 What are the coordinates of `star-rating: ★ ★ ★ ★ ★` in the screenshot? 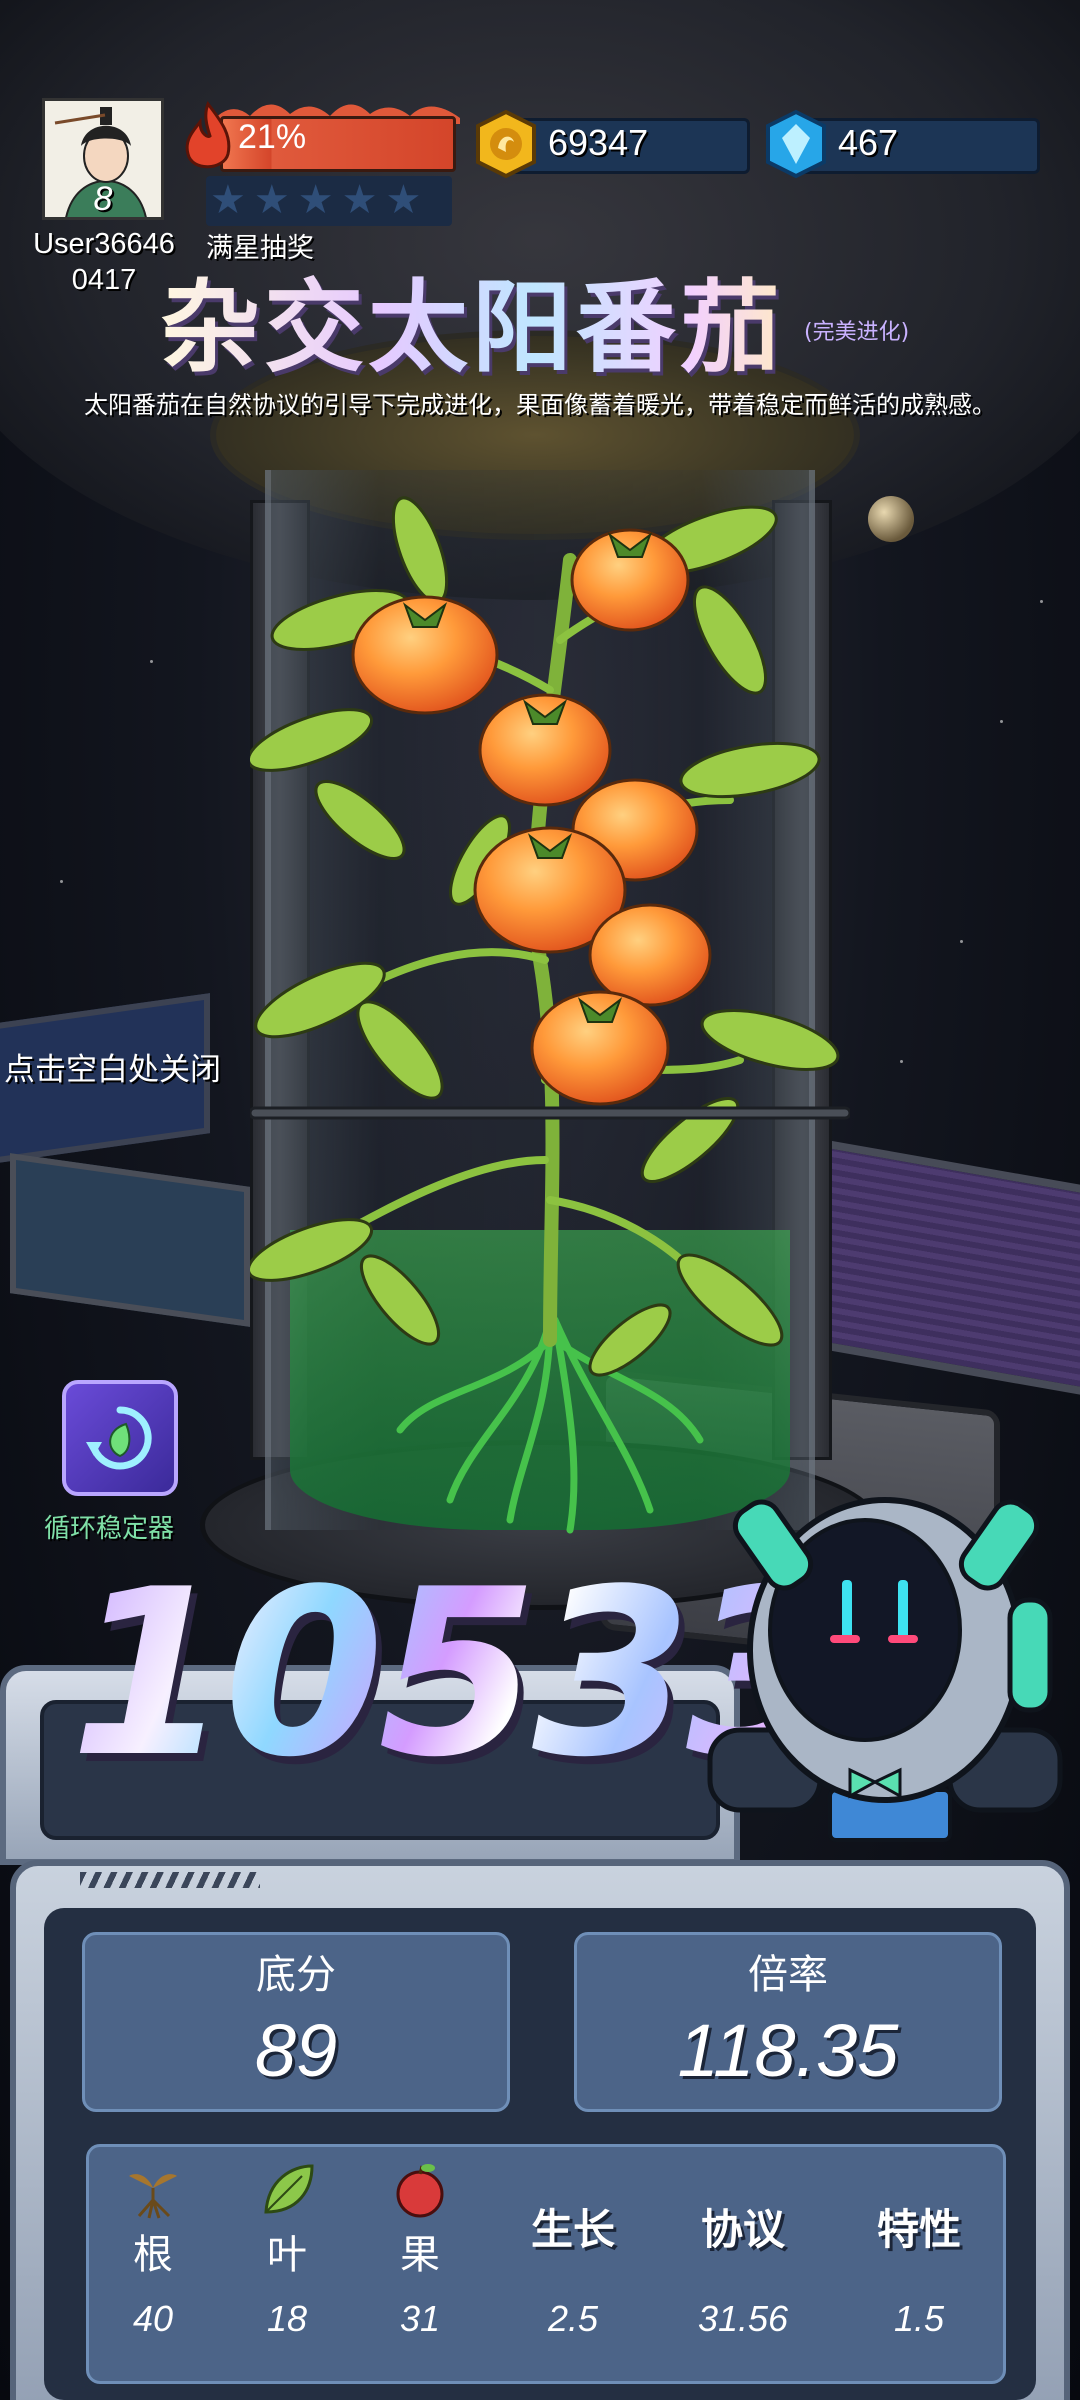 It's located at (329, 201).